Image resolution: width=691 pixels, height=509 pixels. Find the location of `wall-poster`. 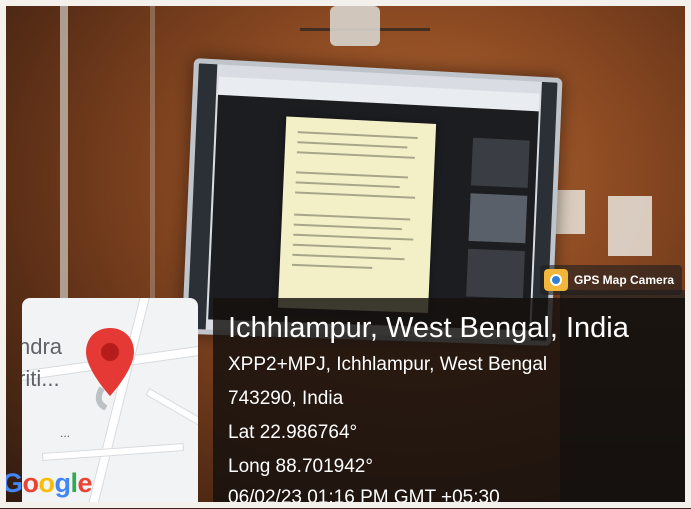

wall-poster is located at coordinates (630, 226).